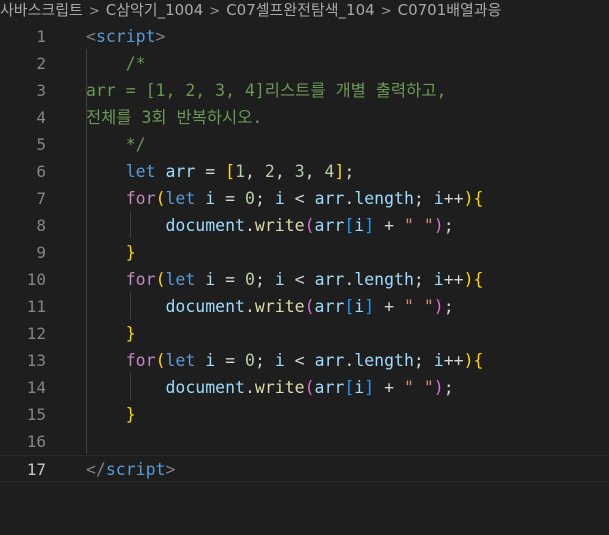 This screenshot has width=609, height=535. I want to click on code-line: 10 for(let i = 0; i < arr.length; i++){, so click(304, 279).